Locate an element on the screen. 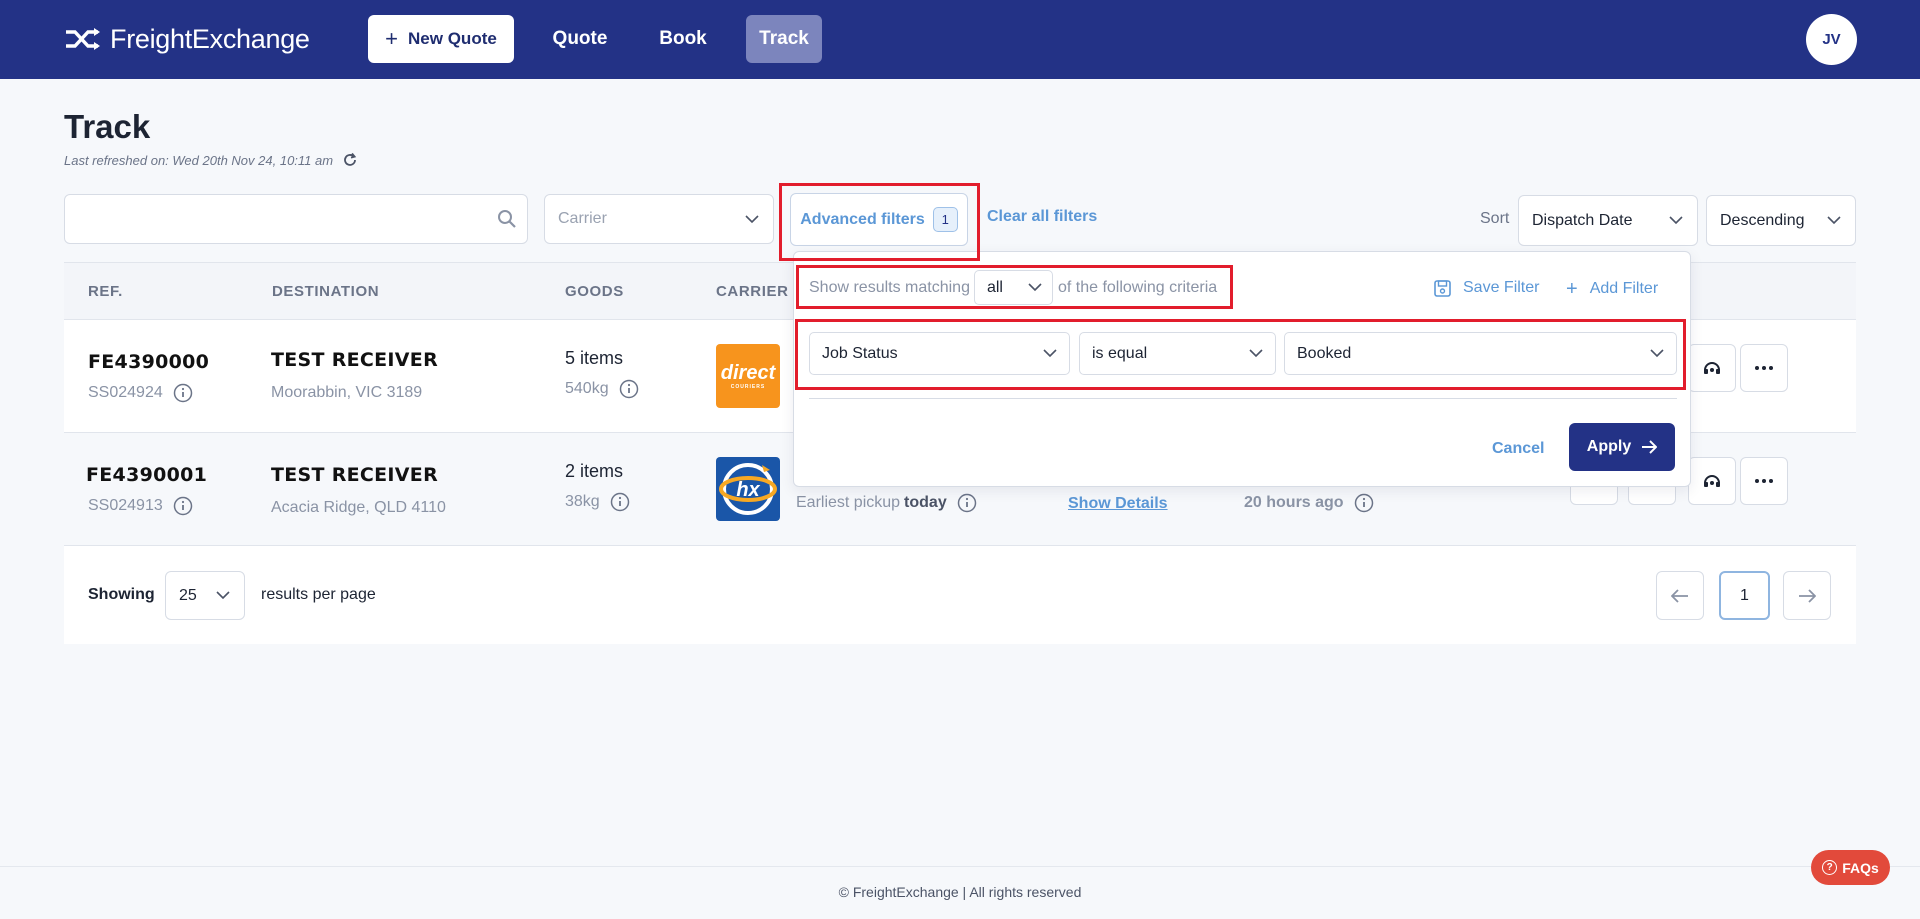 The image size is (1920, 919). destination-cell: TEST RECEIVER Acacia Ridge, QLD 4110 is located at coordinates (358, 490).